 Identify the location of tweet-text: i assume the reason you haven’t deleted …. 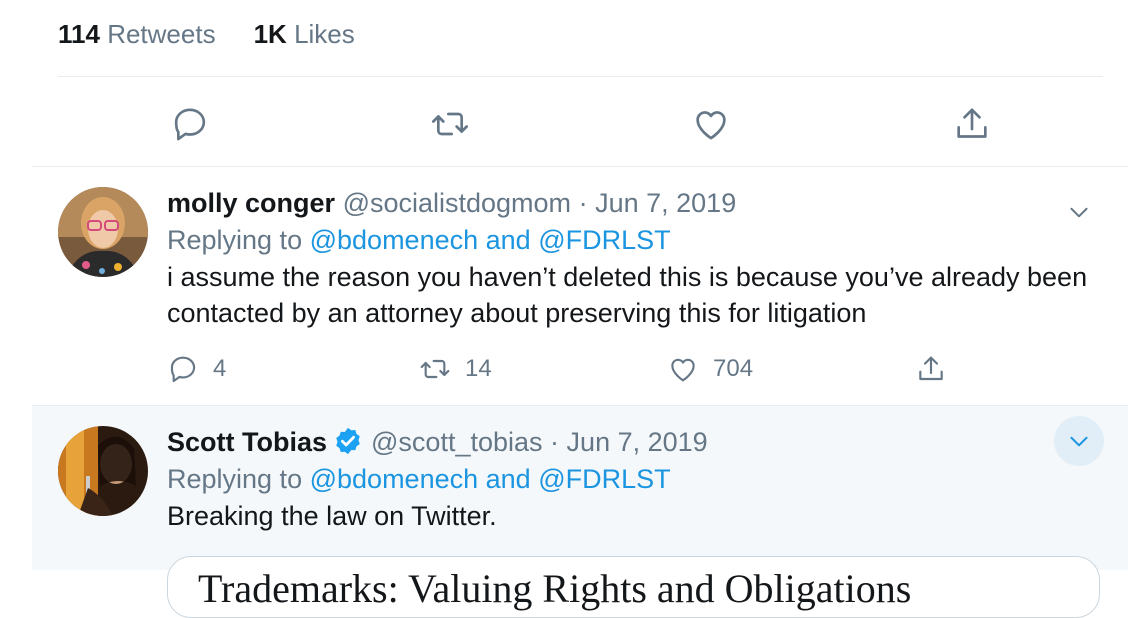
(627, 295).